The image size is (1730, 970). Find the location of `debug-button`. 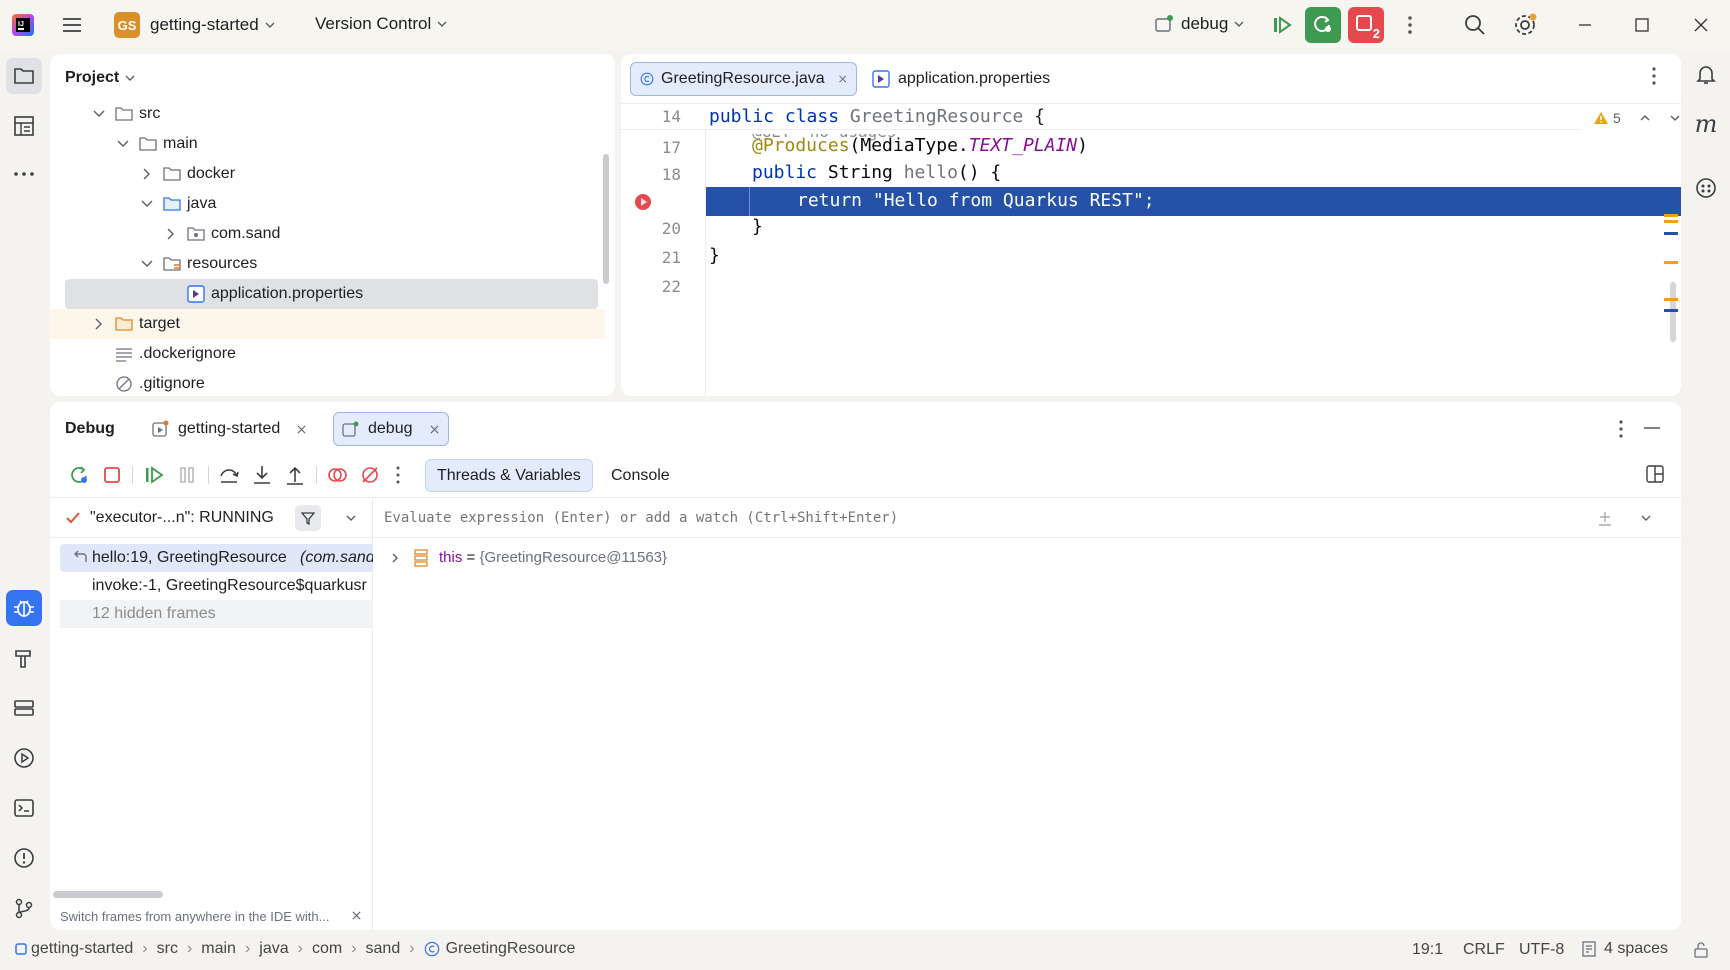

debug-button is located at coordinates (1323, 25).